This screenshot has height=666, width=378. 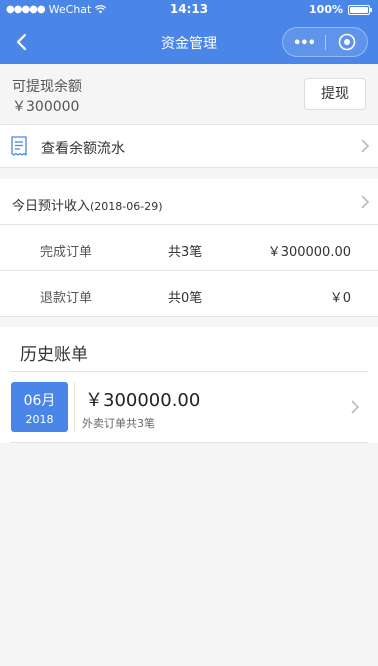 What do you see at coordinates (189, 10) in the screenshot?
I see `status-bar: ●●●●● WeChat 14:13 100%` at bounding box center [189, 10].